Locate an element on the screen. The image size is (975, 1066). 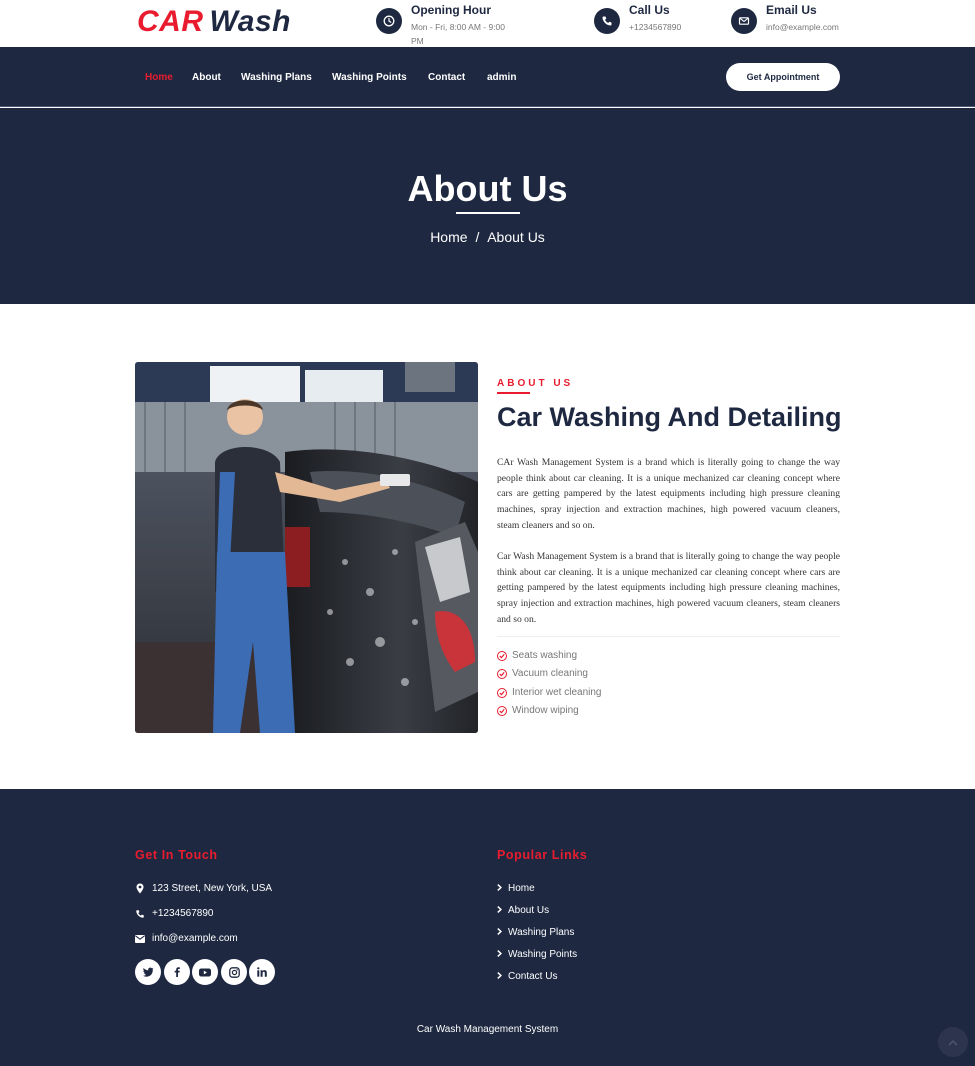
nav-washing-points: Washing Points is located at coordinates (369, 77).